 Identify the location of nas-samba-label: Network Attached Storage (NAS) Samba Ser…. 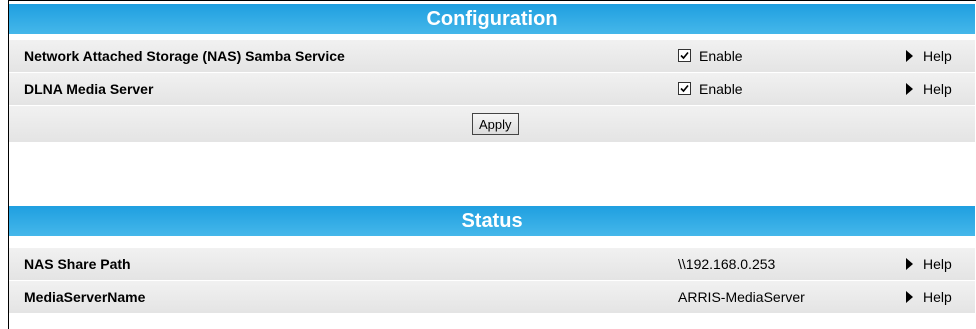
(184, 56).